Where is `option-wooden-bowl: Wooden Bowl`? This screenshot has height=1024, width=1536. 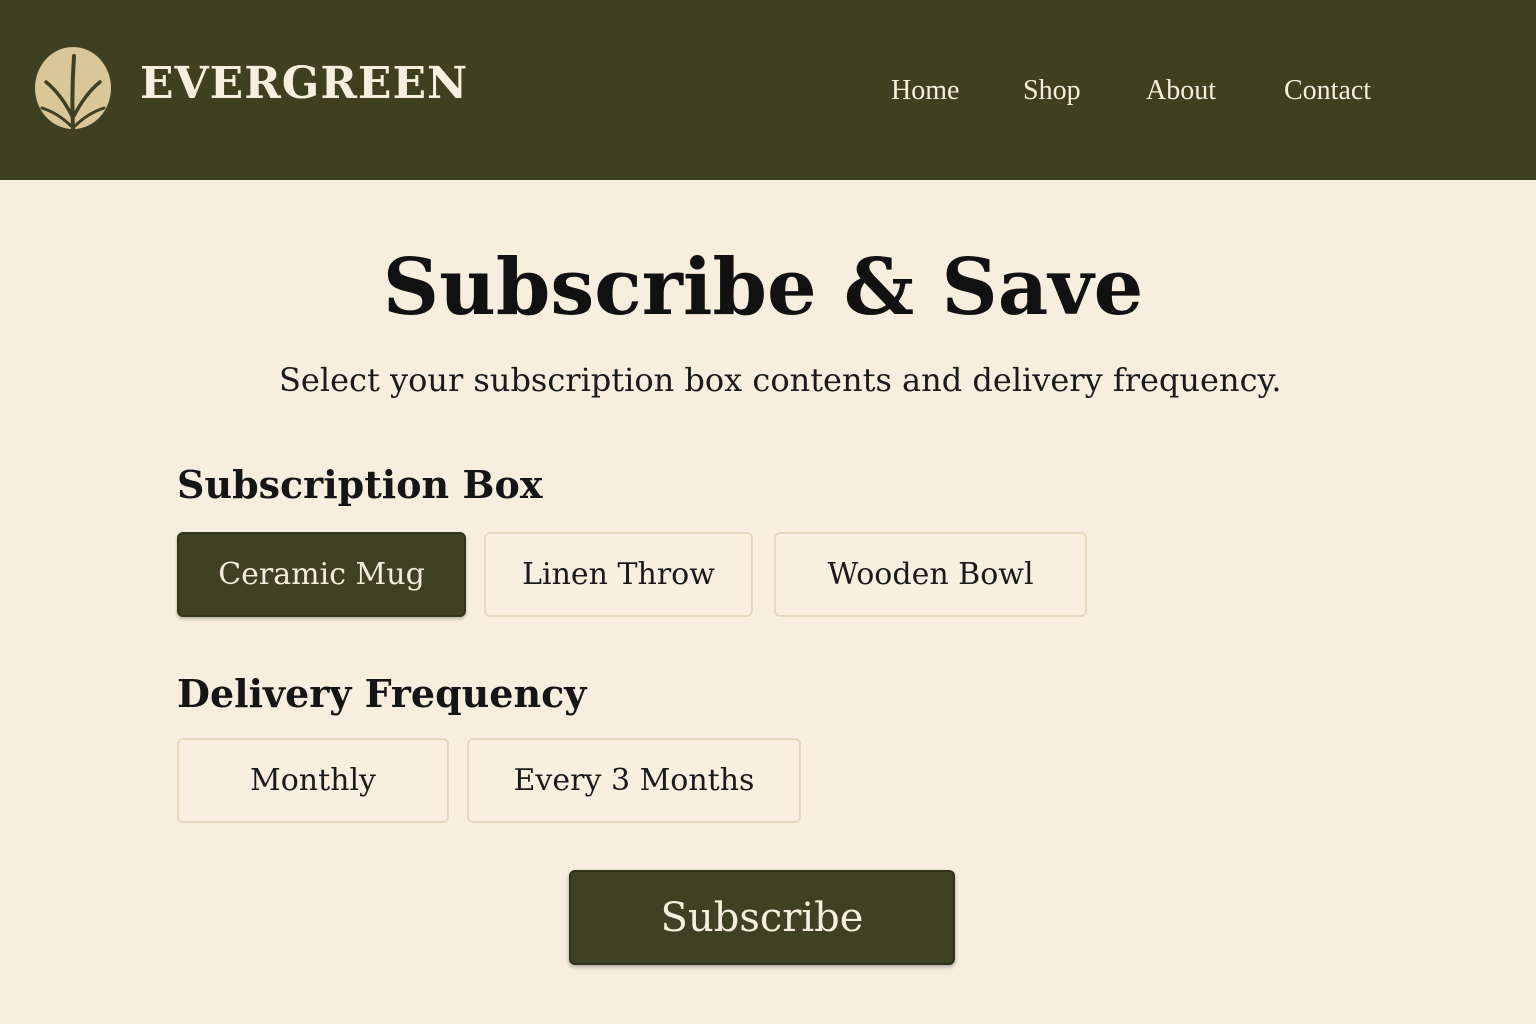 option-wooden-bowl: Wooden Bowl is located at coordinates (930, 574).